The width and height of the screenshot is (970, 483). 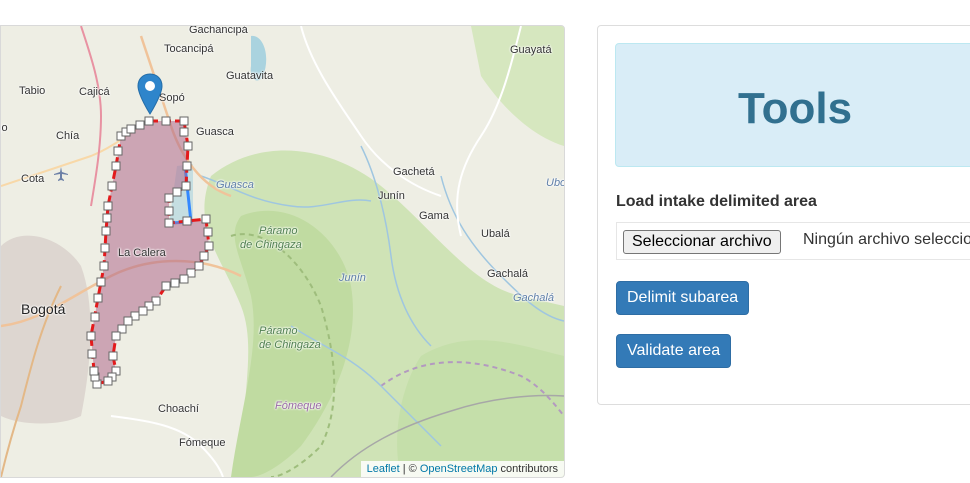 I want to click on delimit-subarea-button: Delimit subarea, so click(x=683, y=298).